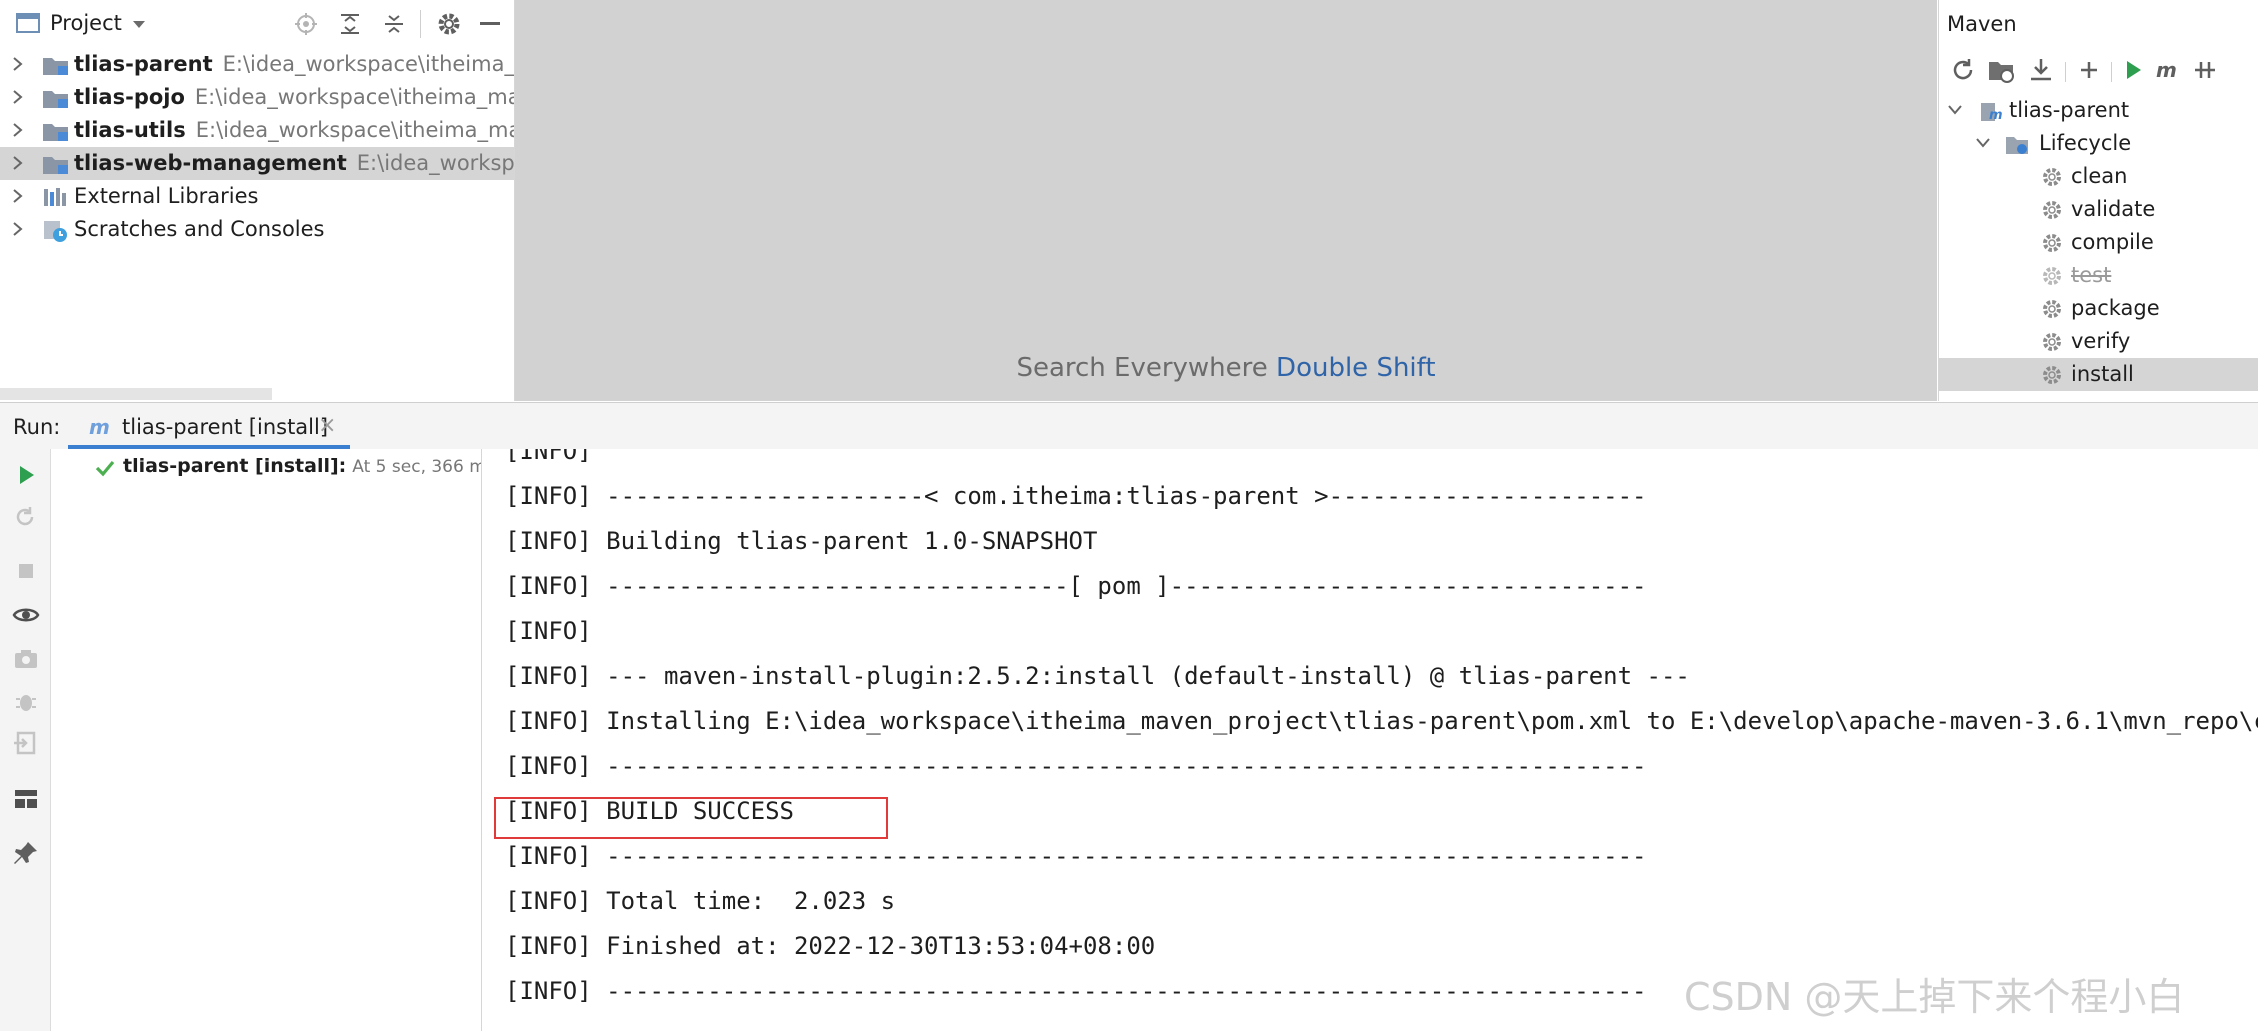 This screenshot has height=1031, width=2258. I want to click on maven-lifecycle-node: Lifecycle, so click(2098, 143).